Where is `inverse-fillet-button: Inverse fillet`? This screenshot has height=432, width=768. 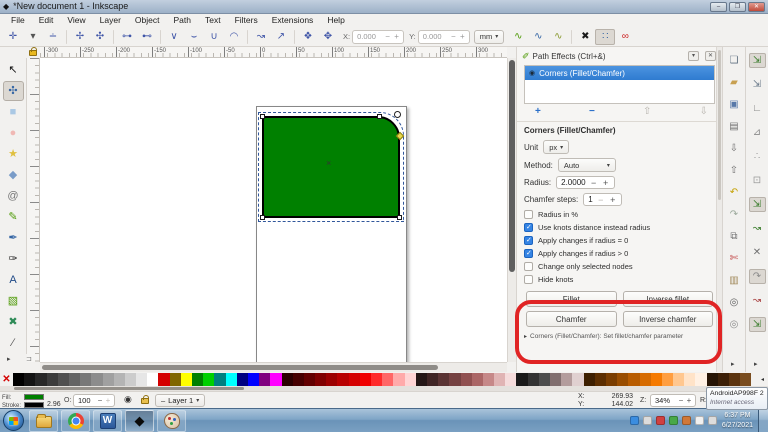
inverse-fillet-button: Inverse fillet is located at coordinates (667, 299).